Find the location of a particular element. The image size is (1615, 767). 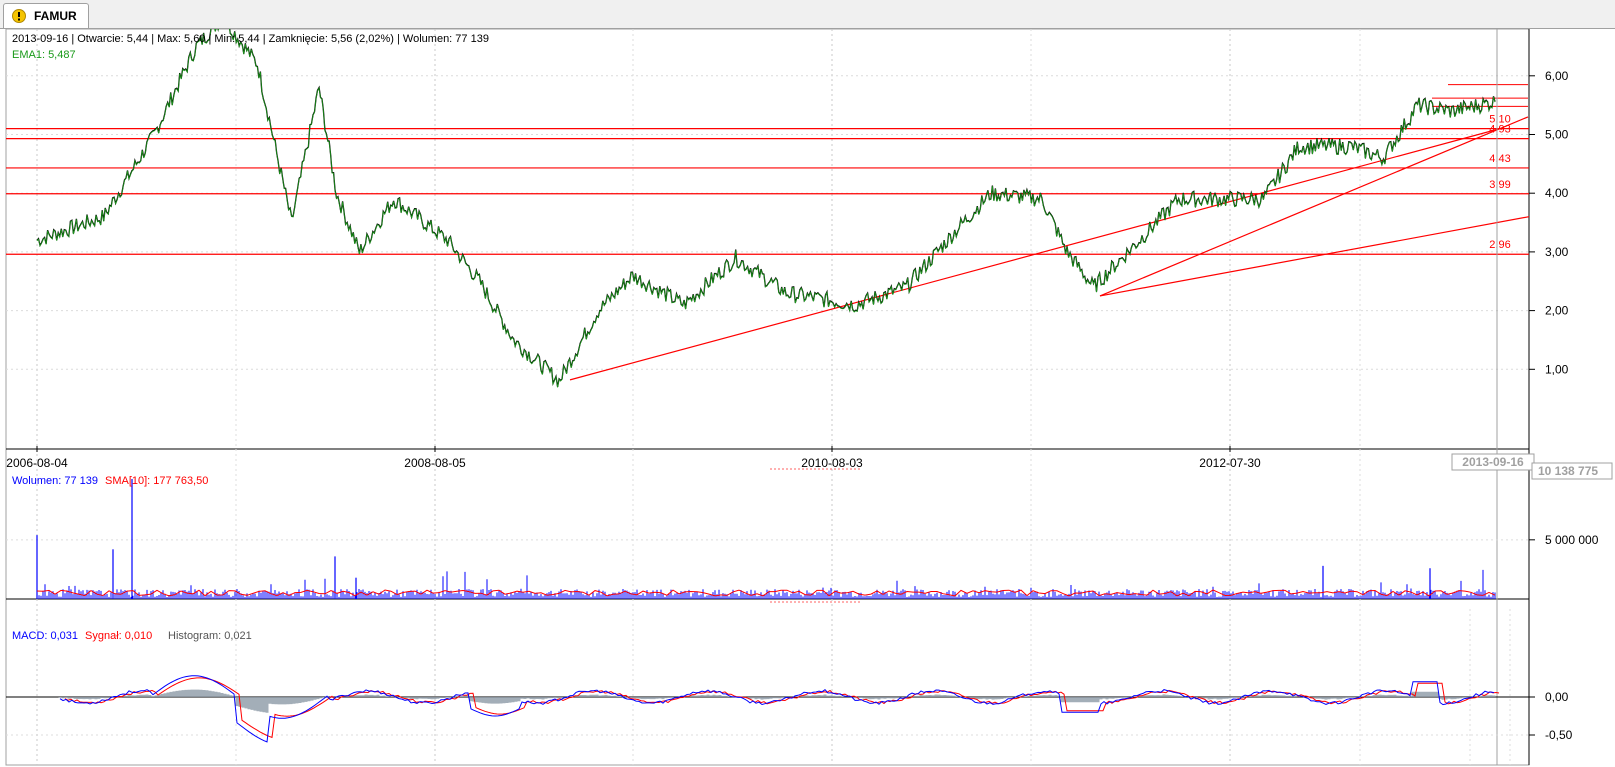

volume-max-label: 10 138 775 is located at coordinates (1568, 471).